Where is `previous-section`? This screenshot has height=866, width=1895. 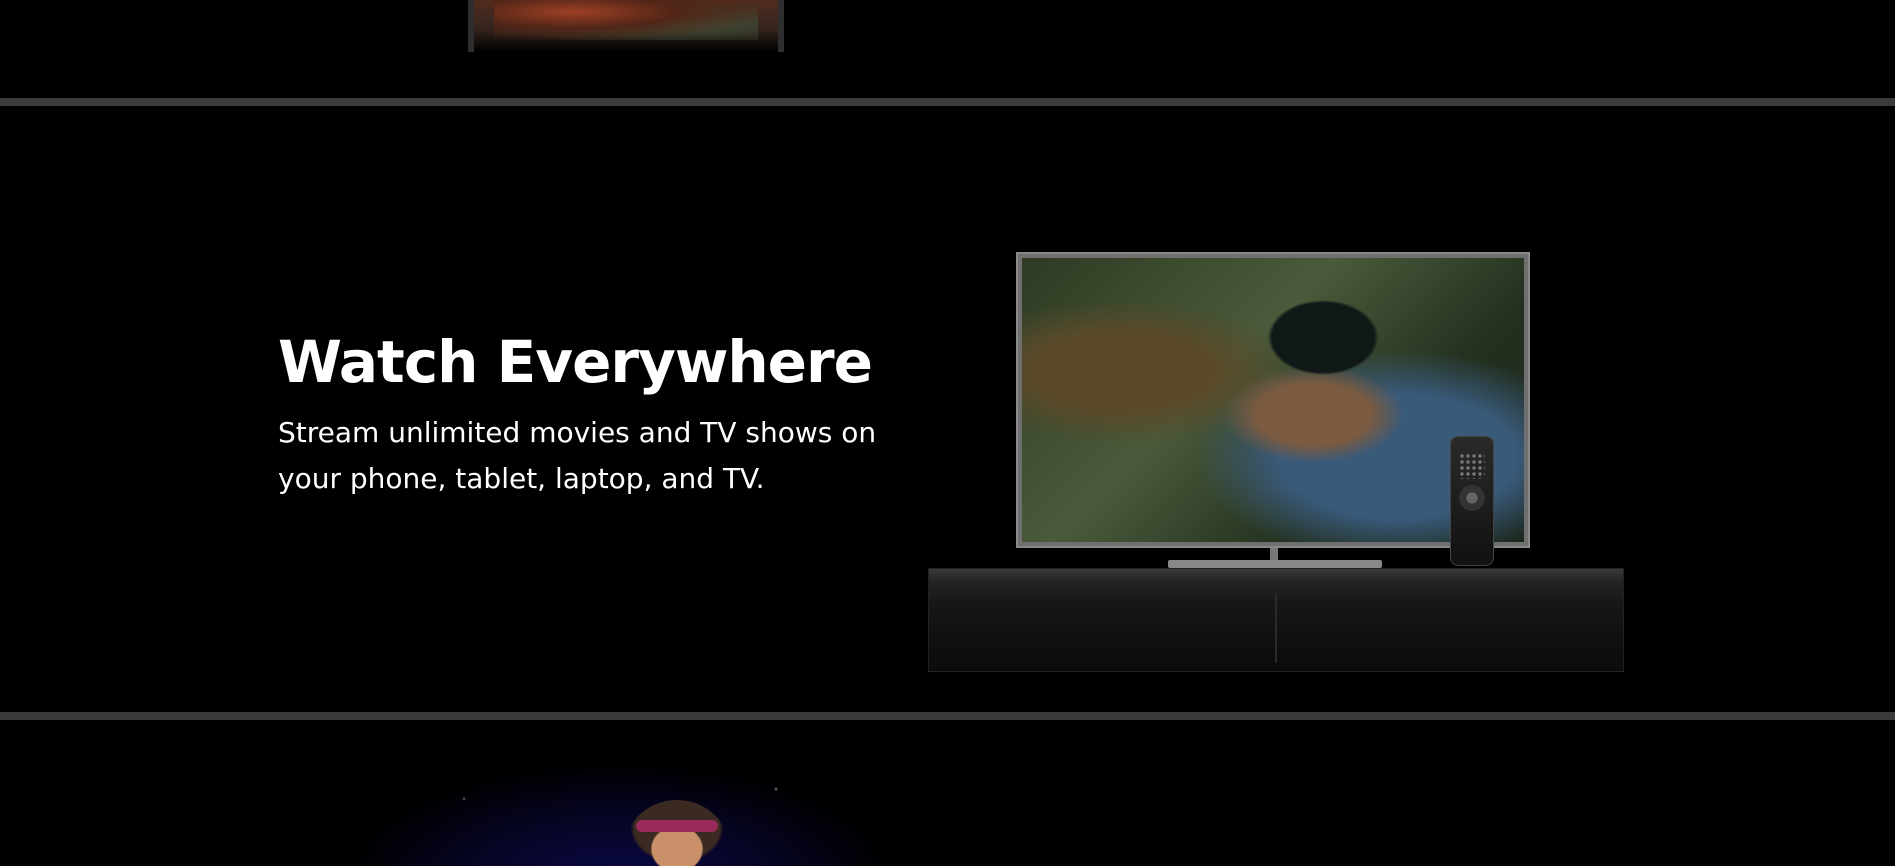 previous-section is located at coordinates (947, 49).